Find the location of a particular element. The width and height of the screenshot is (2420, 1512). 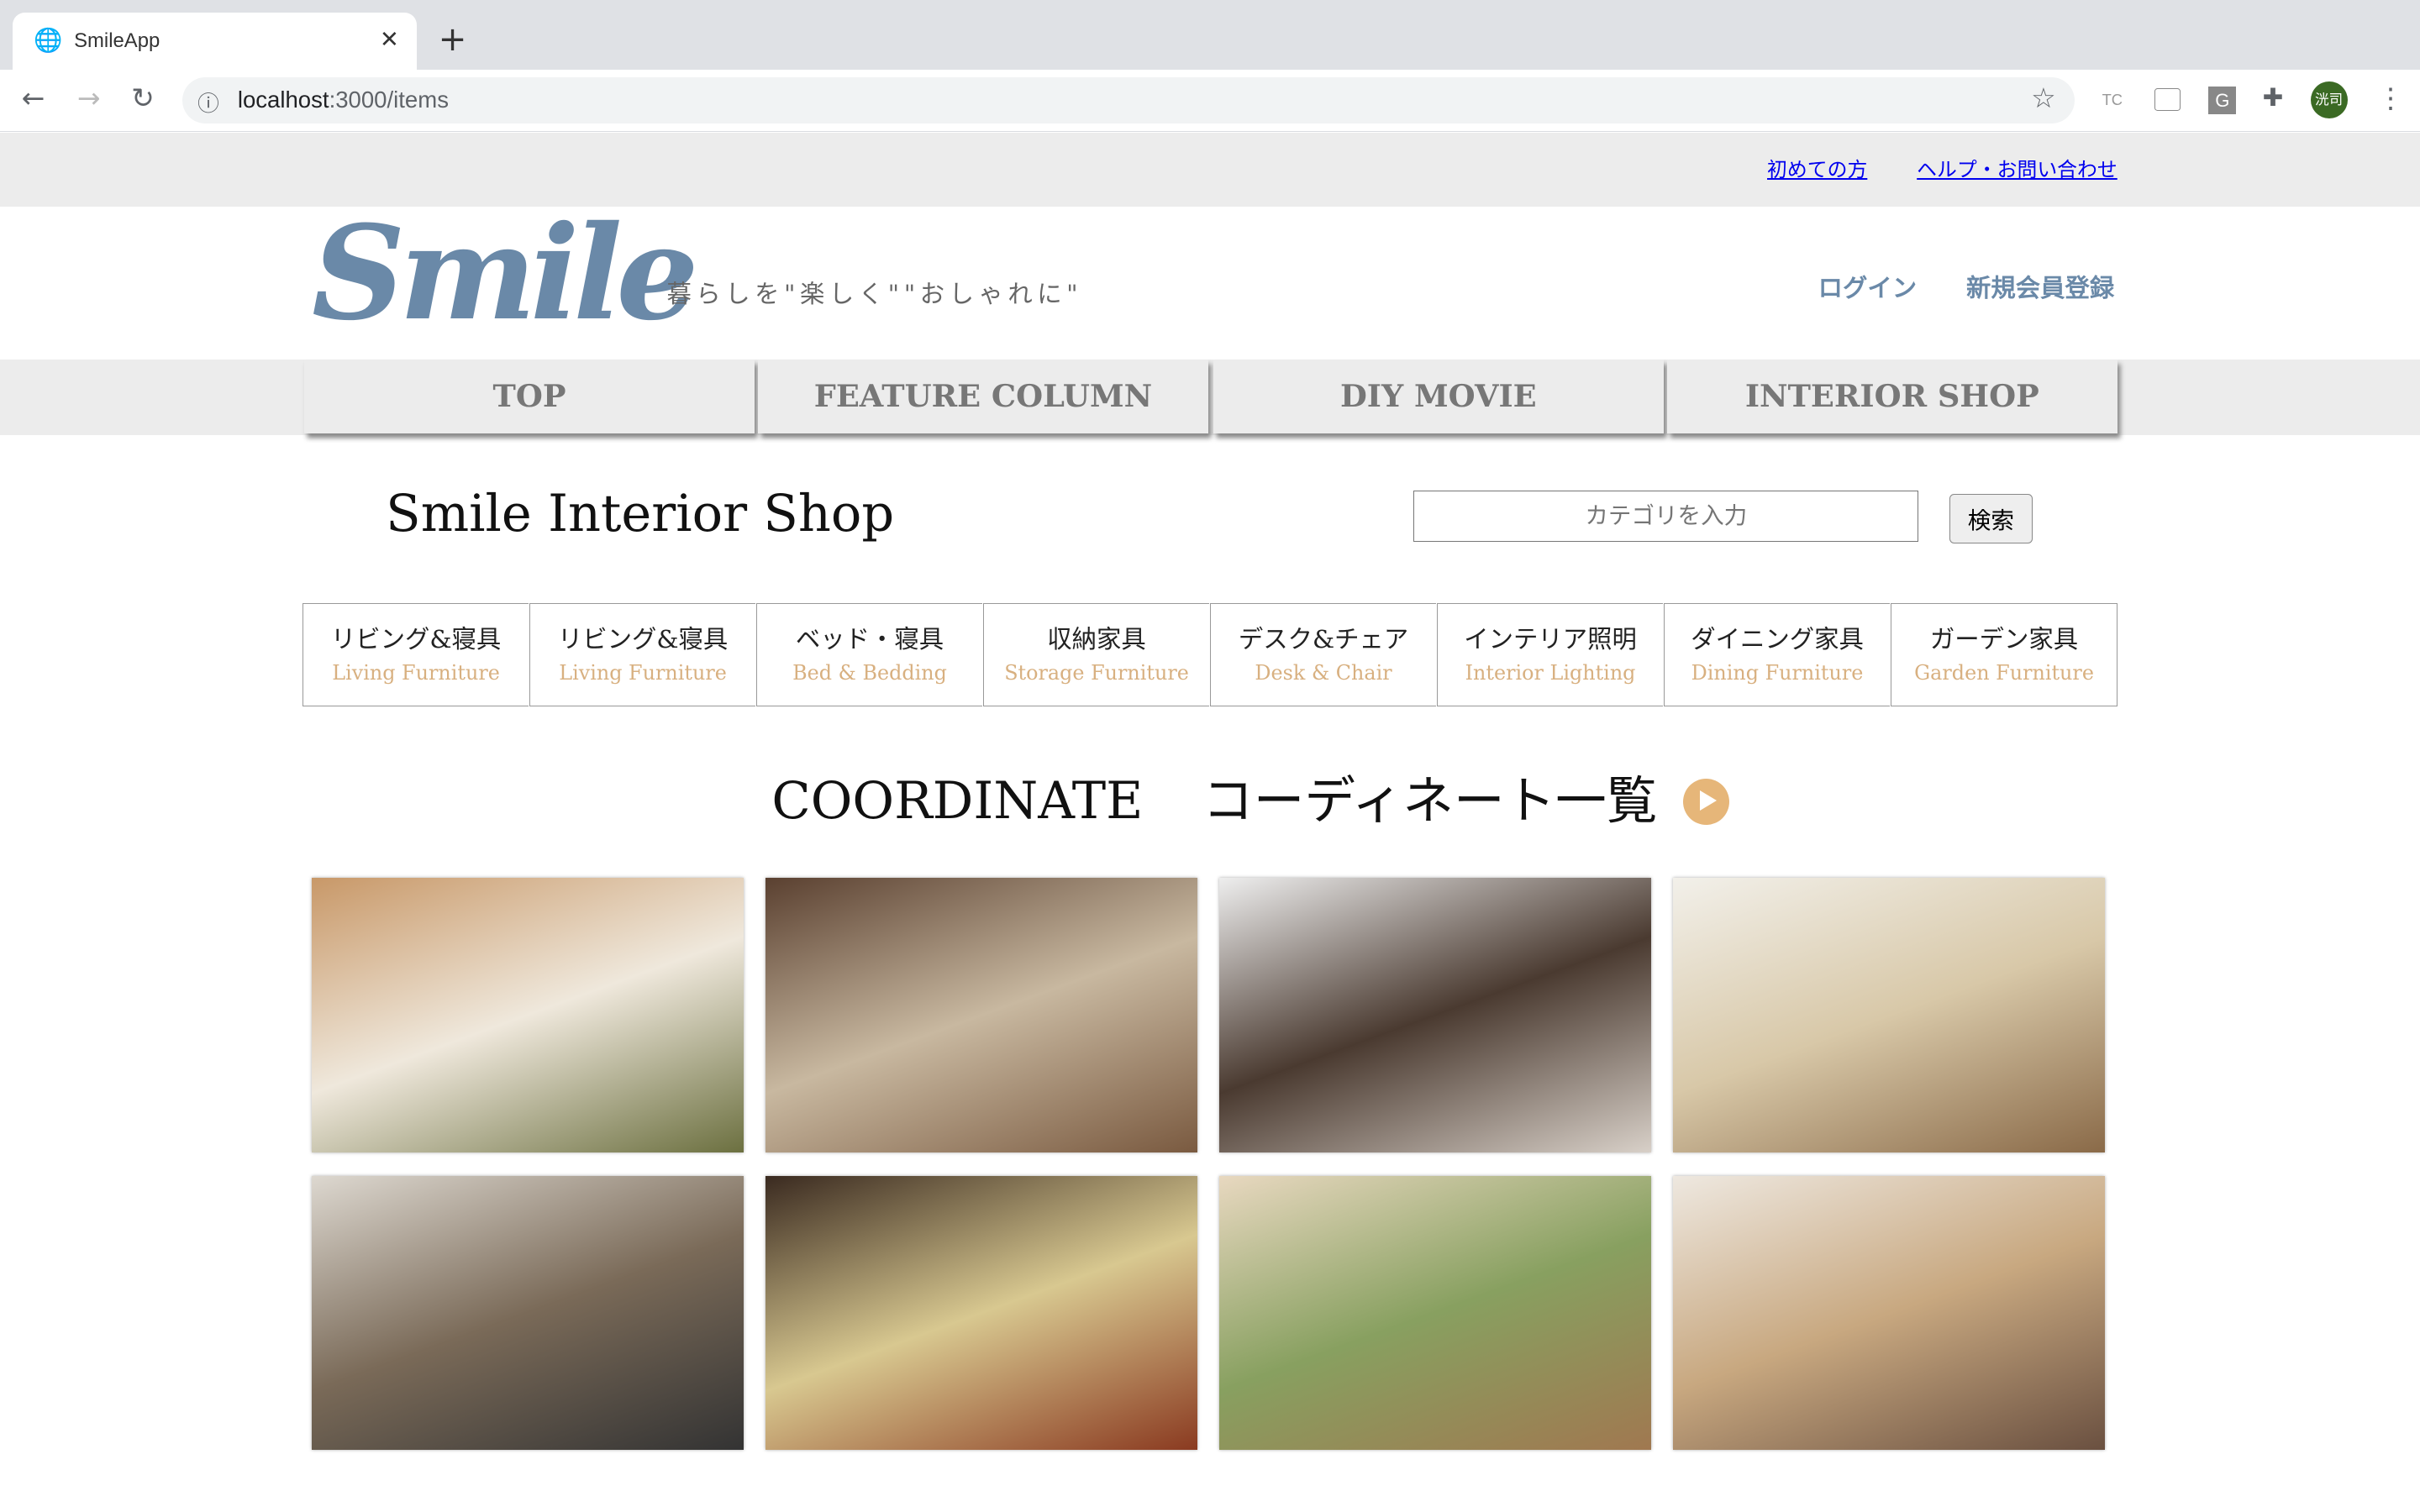

category-item: ベッド・寝具 Bed & Bedding is located at coordinates (869, 655).